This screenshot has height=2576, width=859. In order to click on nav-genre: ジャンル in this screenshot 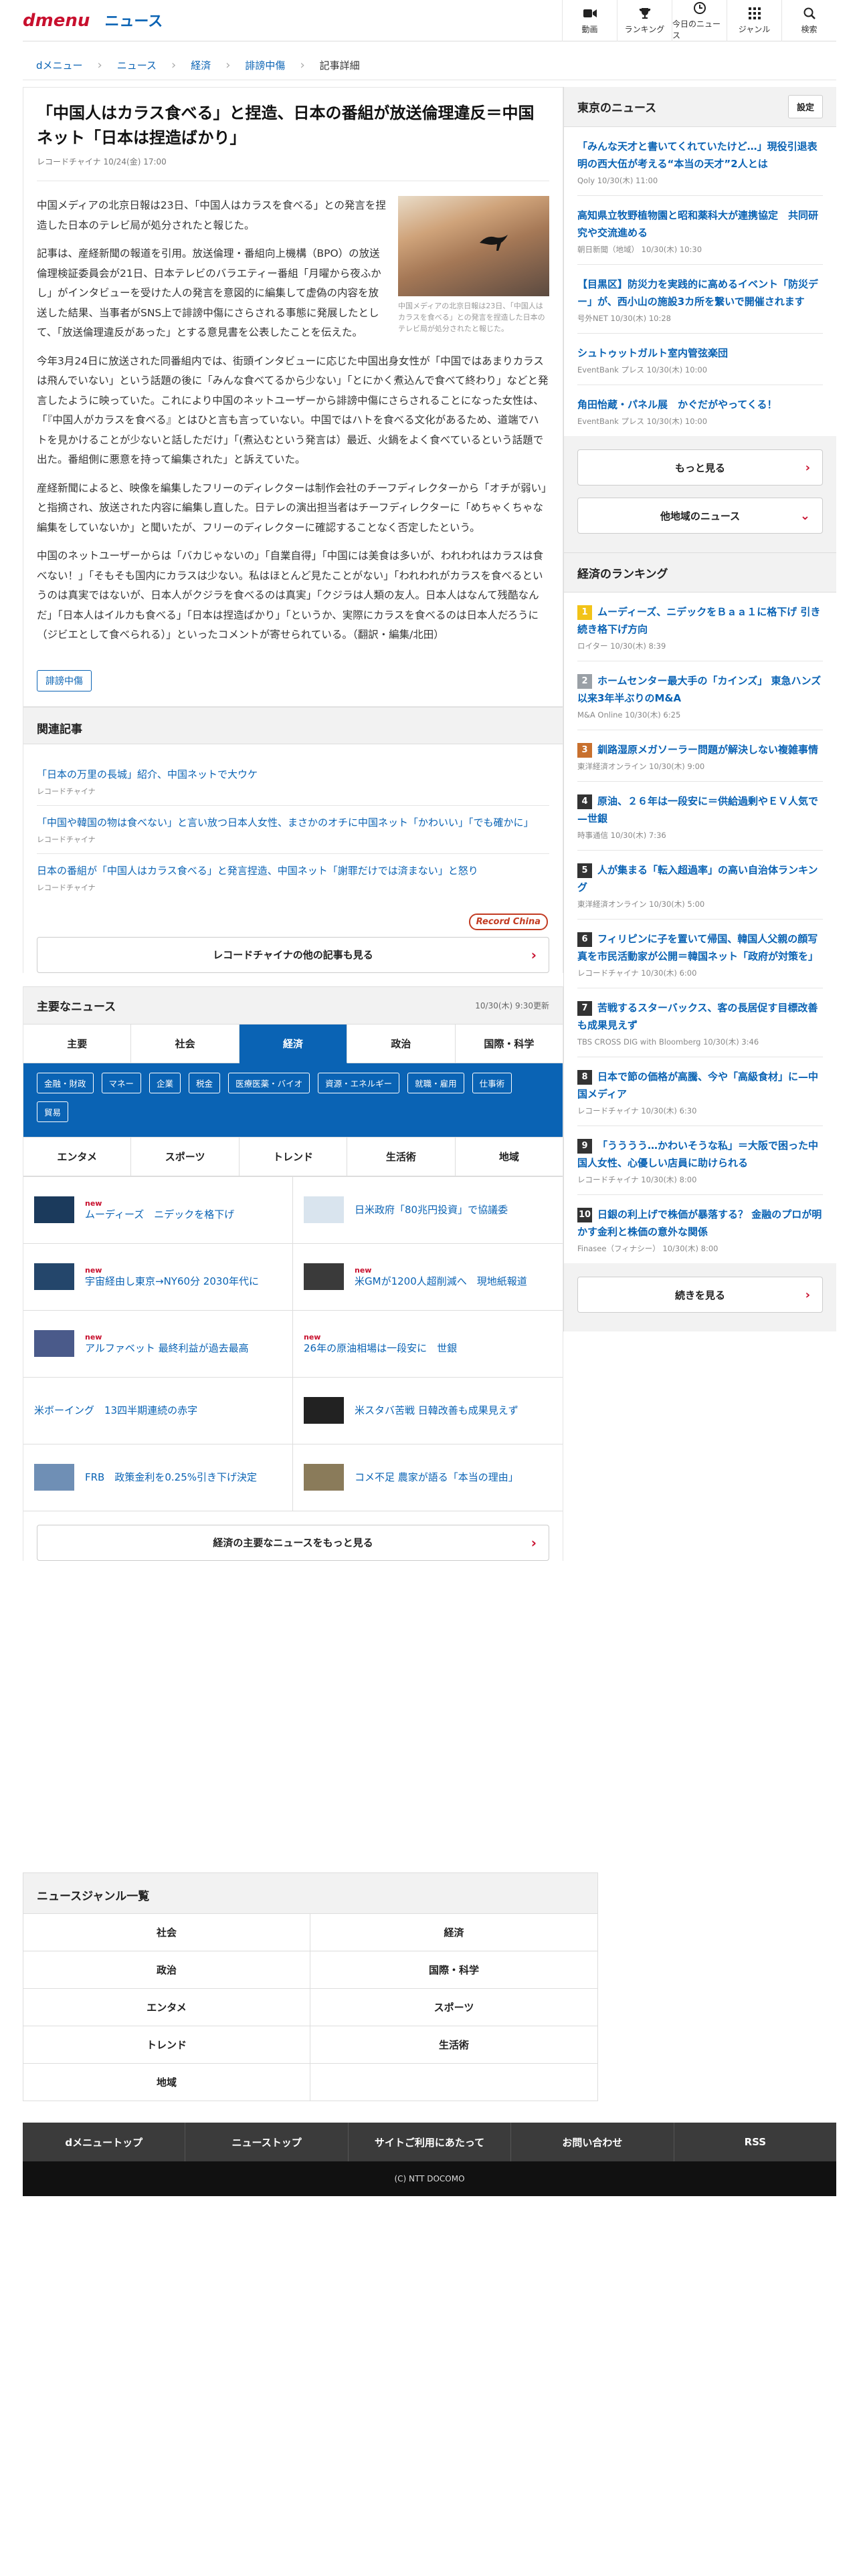, I will do `click(754, 20)`.